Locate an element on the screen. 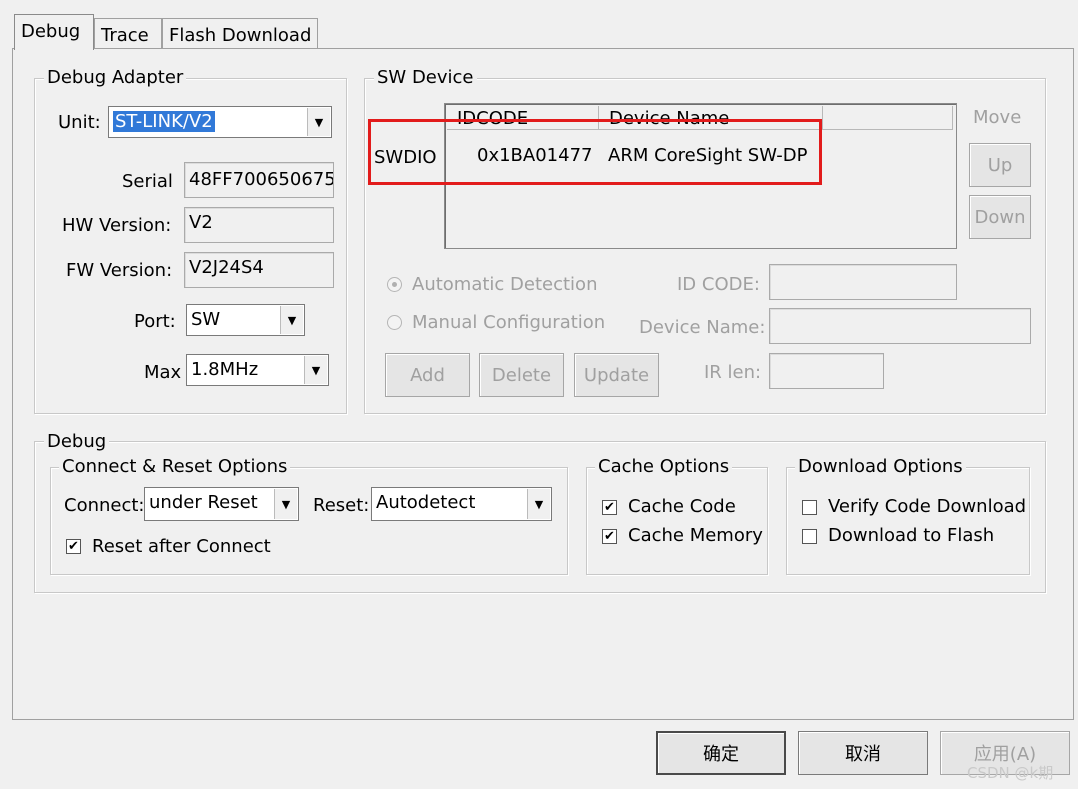 The height and width of the screenshot is (789, 1078). connect-select-value: under Reset is located at coordinates (203, 502).